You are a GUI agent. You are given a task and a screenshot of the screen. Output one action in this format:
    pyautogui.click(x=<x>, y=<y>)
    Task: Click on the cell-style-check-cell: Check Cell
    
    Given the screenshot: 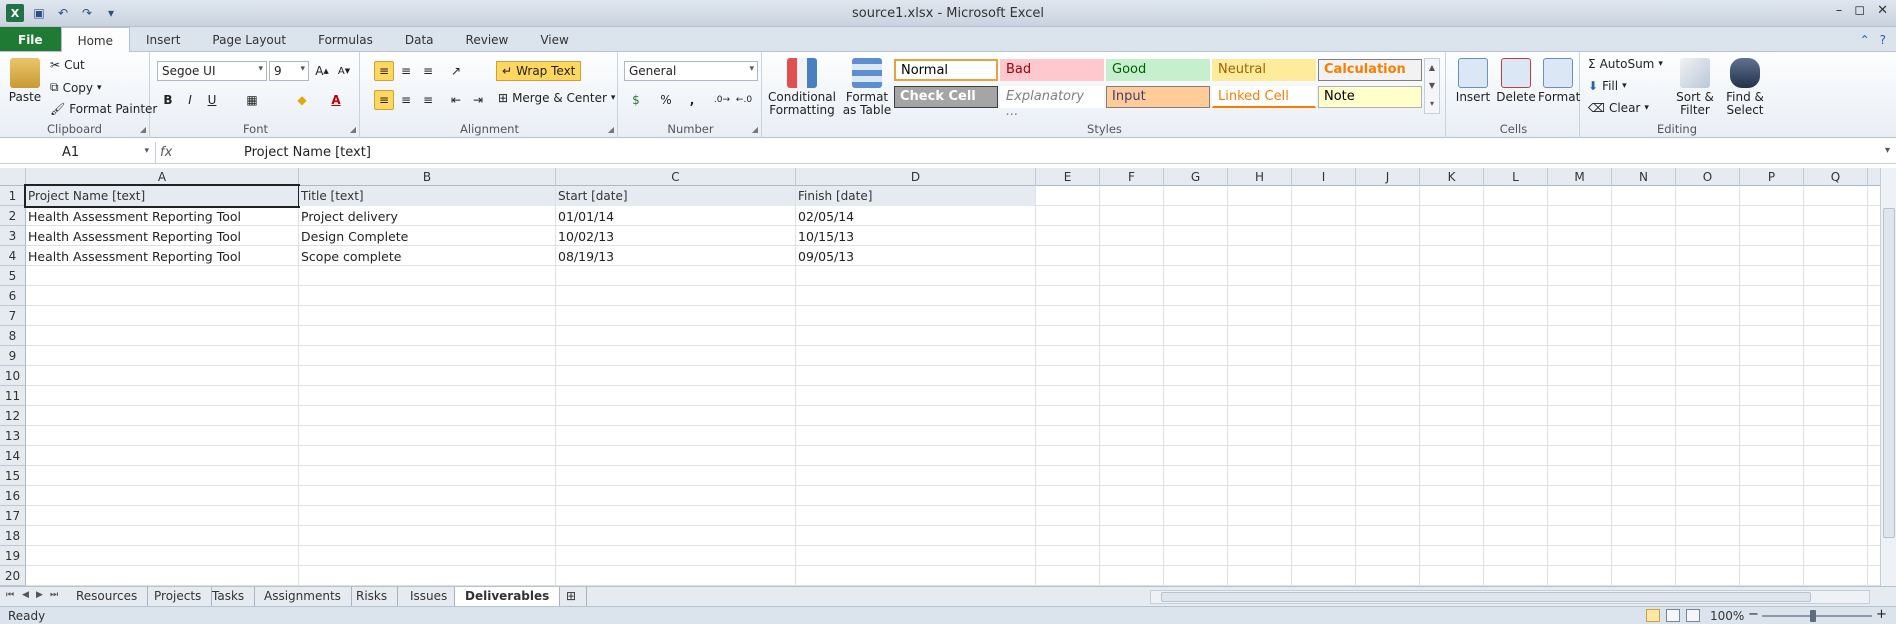 What is the action you would take?
    pyautogui.click(x=946, y=97)
    